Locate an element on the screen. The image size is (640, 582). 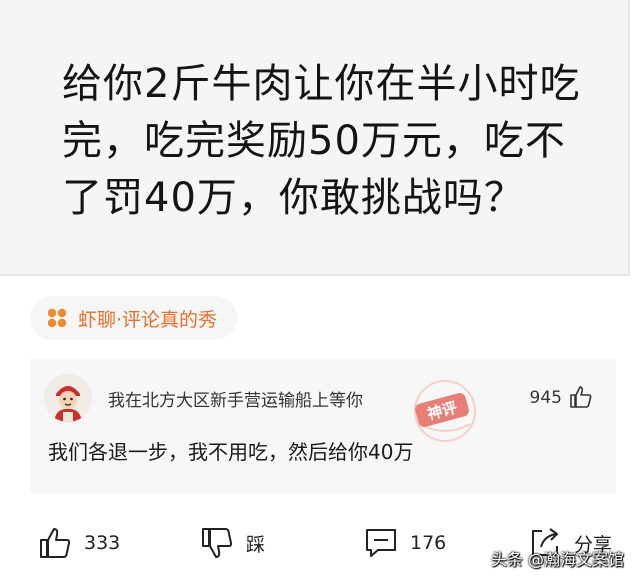
comment-text: 我们各退一步，我不用吃，然后给你40万 is located at coordinates (231, 452).